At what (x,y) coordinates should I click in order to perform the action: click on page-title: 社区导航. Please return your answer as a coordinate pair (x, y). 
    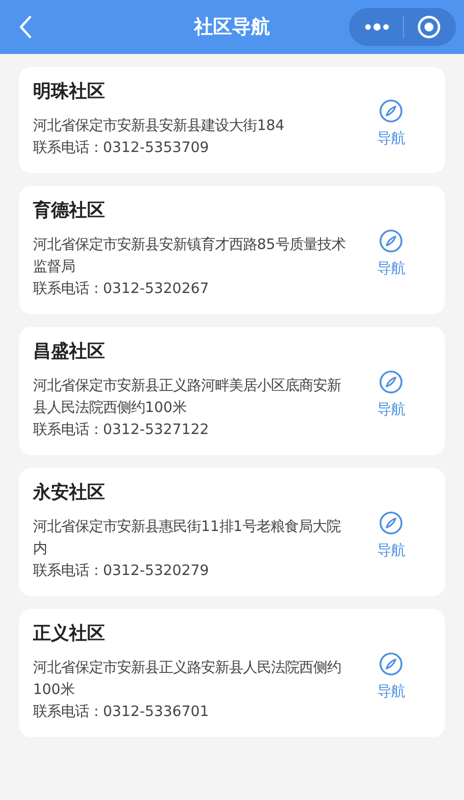
    Looking at the image, I should click on (232, 27).